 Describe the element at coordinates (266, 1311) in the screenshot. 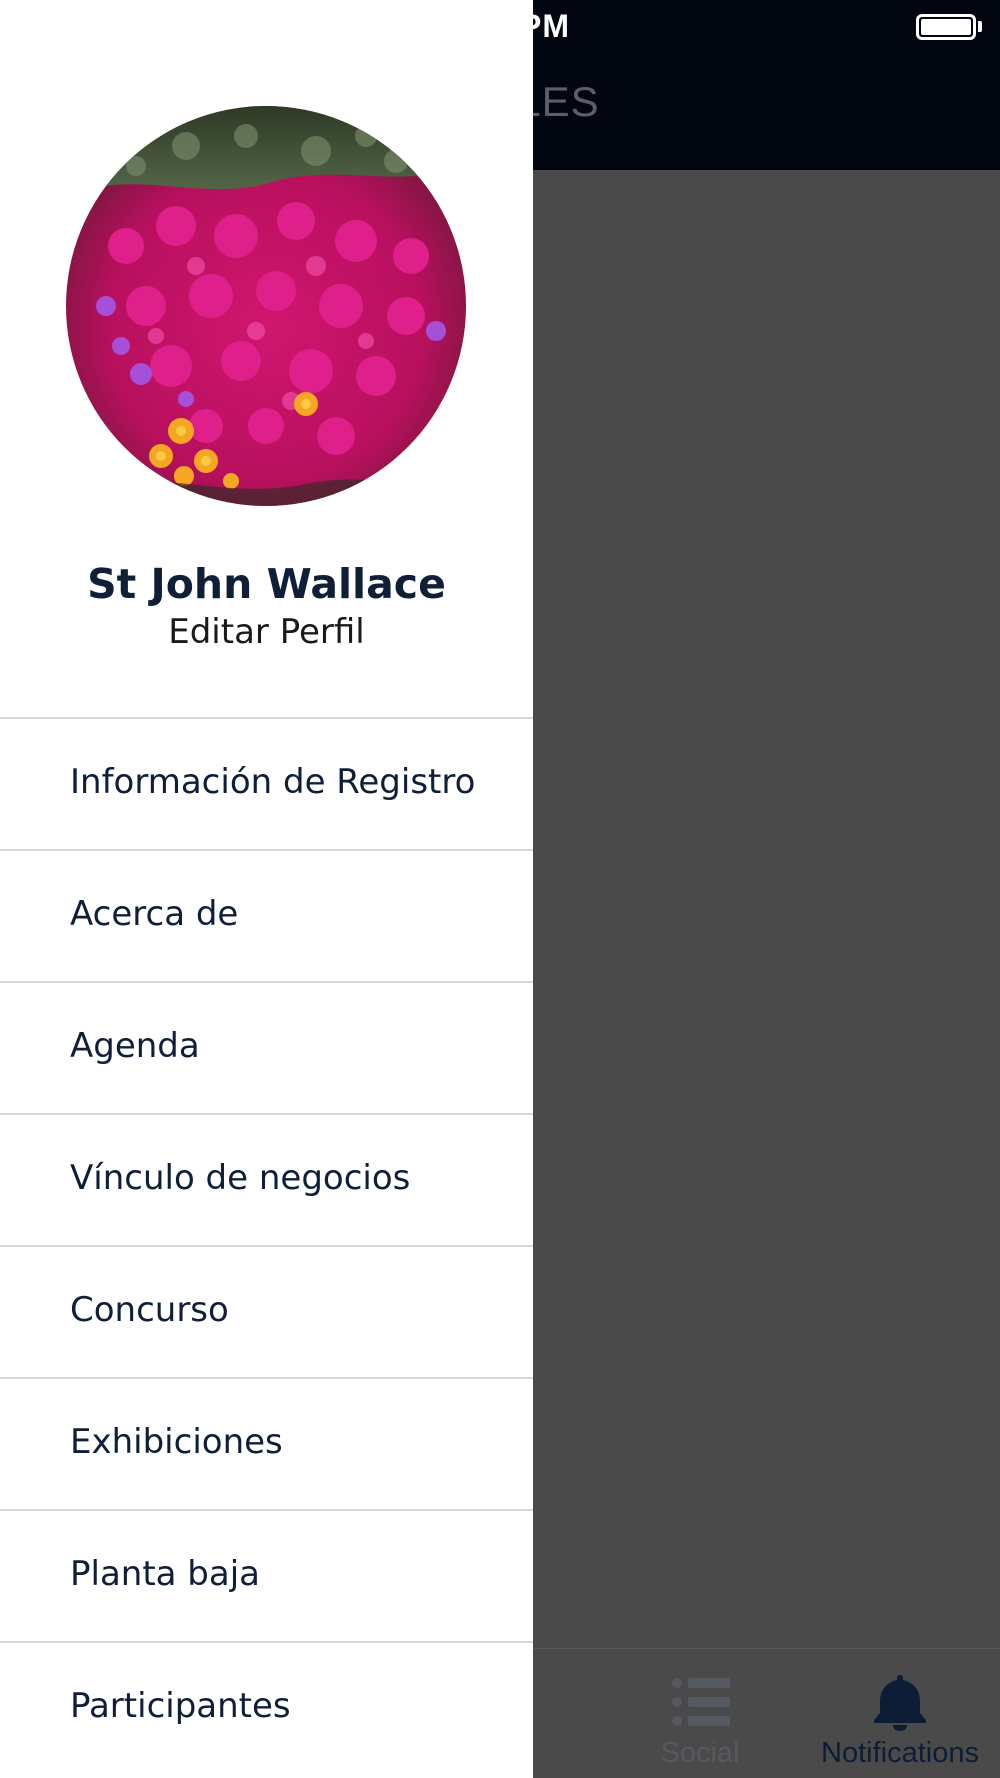

I see `menu-item-contest: Concurso` at that location.